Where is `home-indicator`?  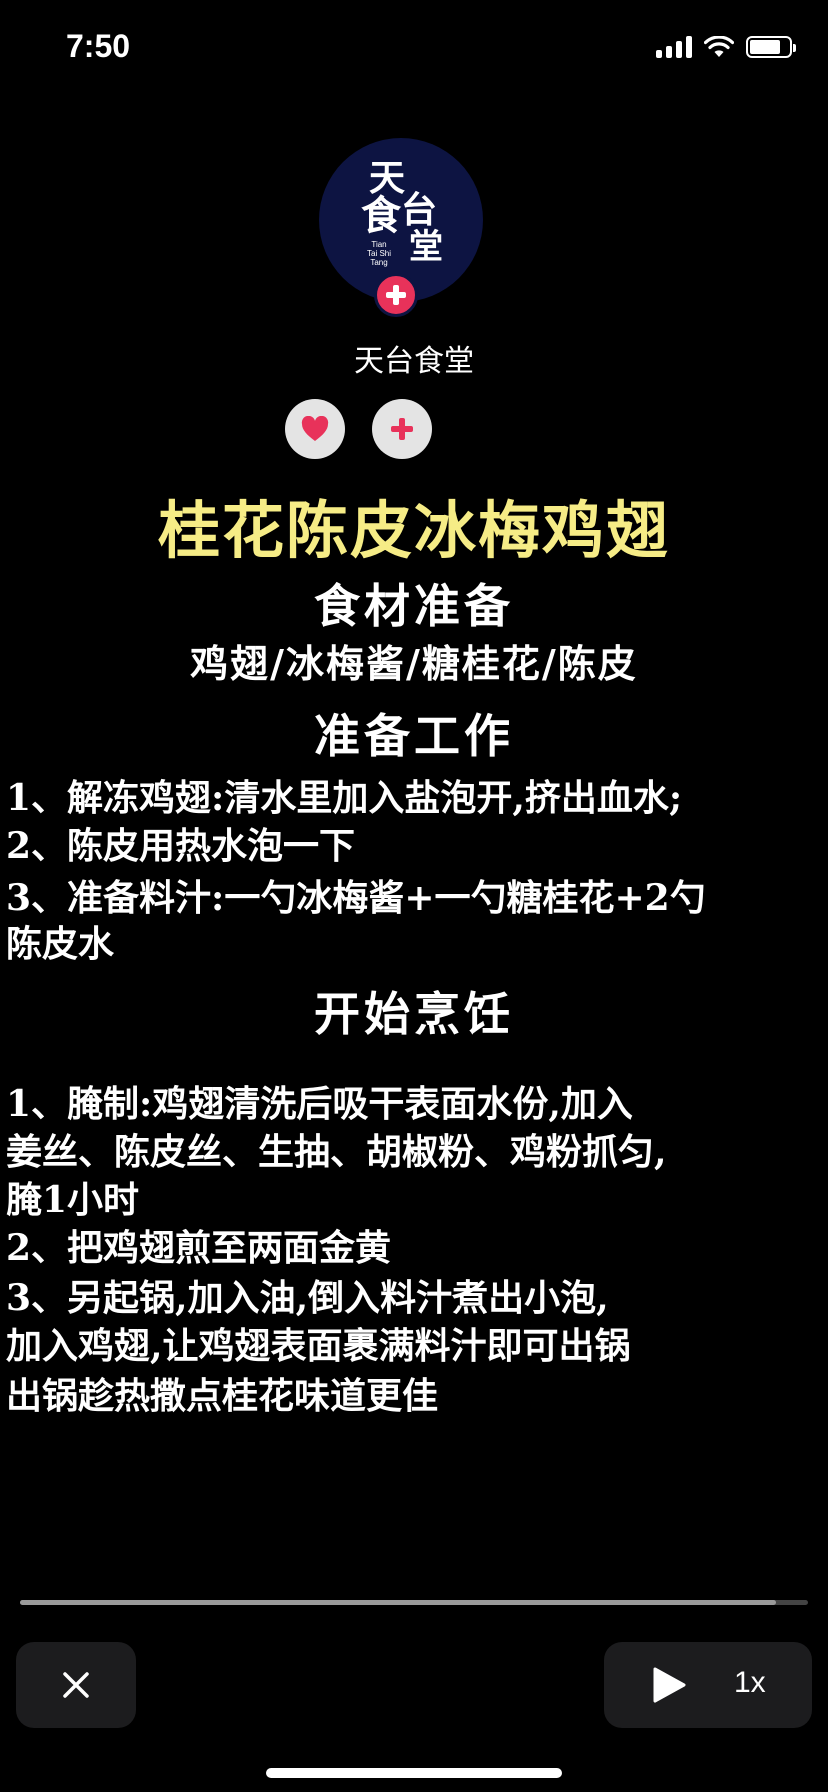
home-indicator is located at coordinates (414, 1773).